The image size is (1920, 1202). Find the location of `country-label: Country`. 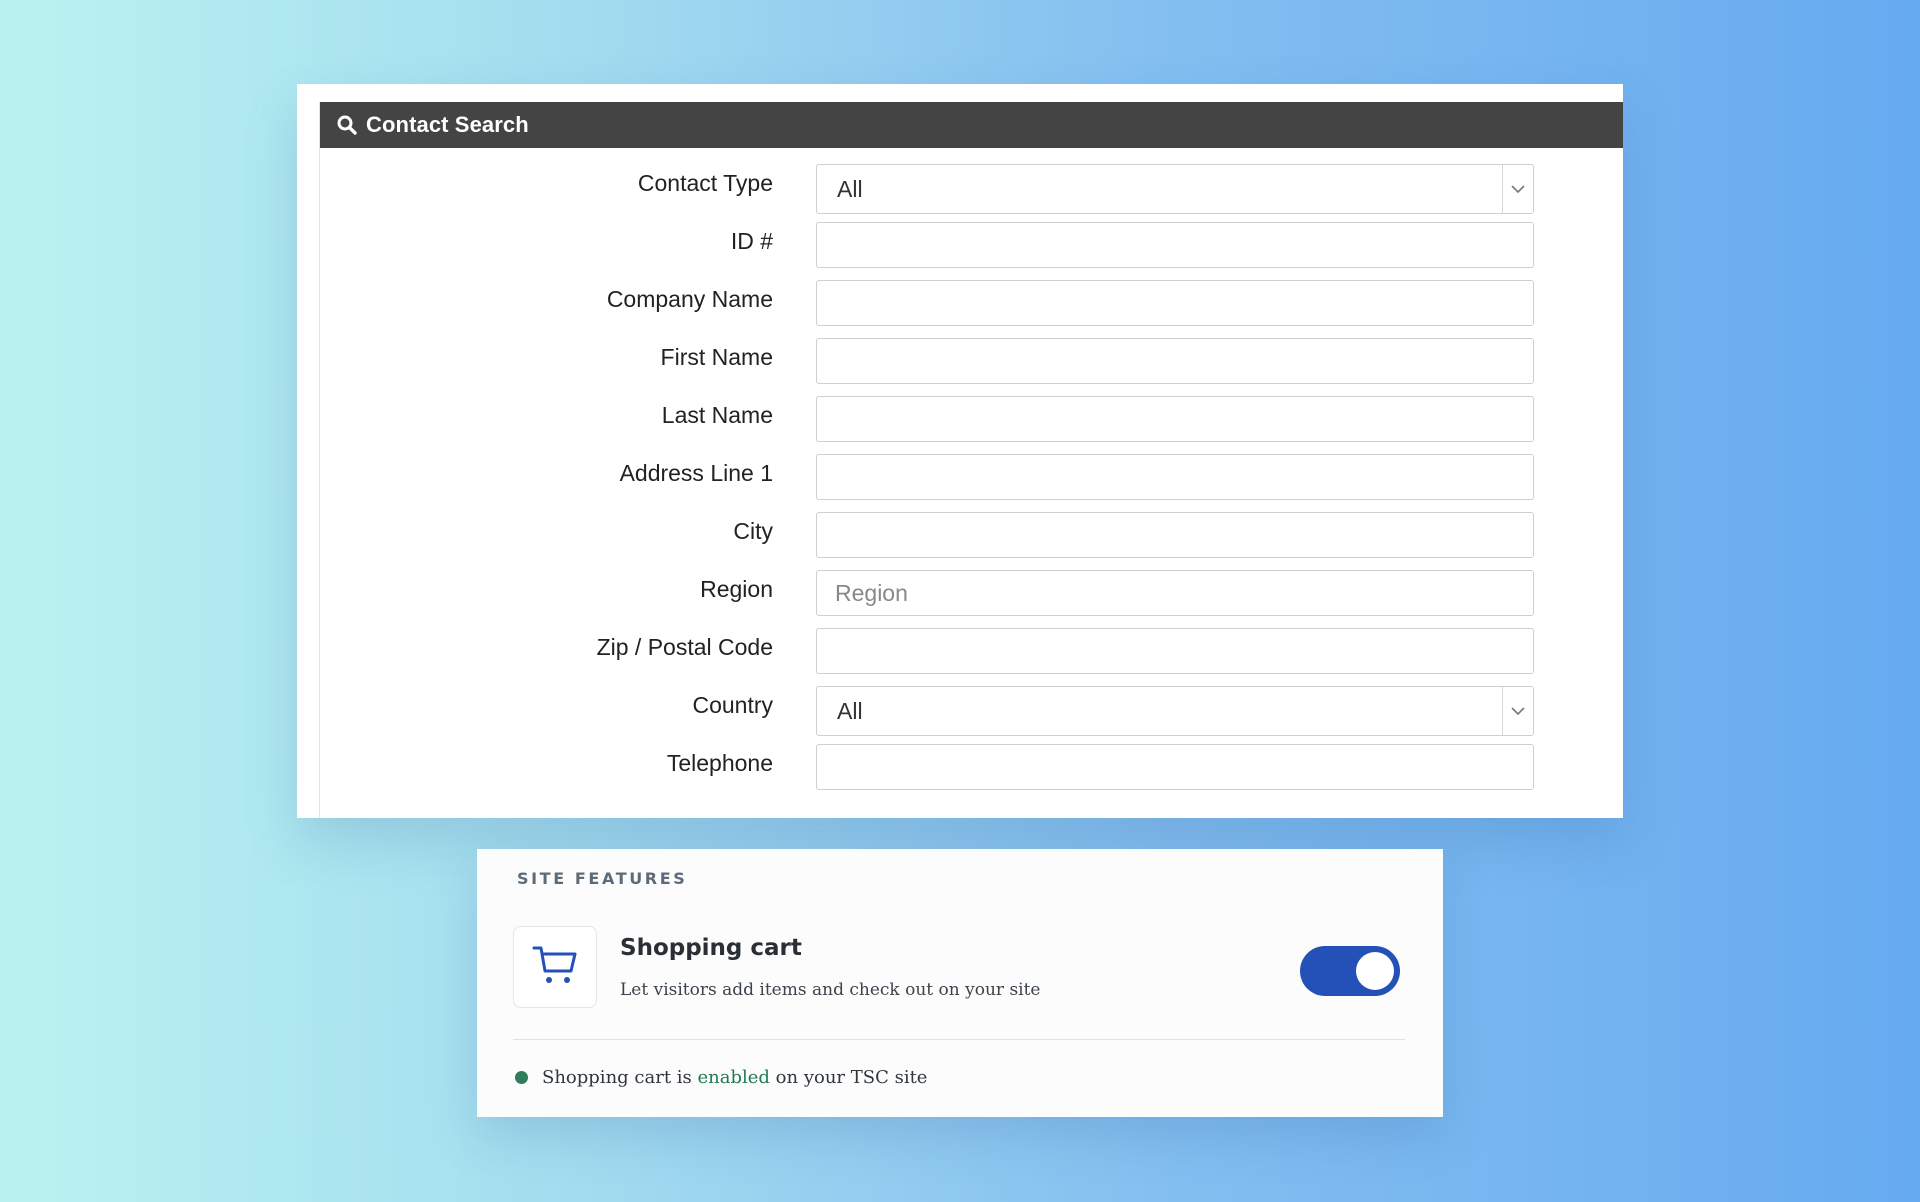

country-label: Country is located at coordinates (732, 705).